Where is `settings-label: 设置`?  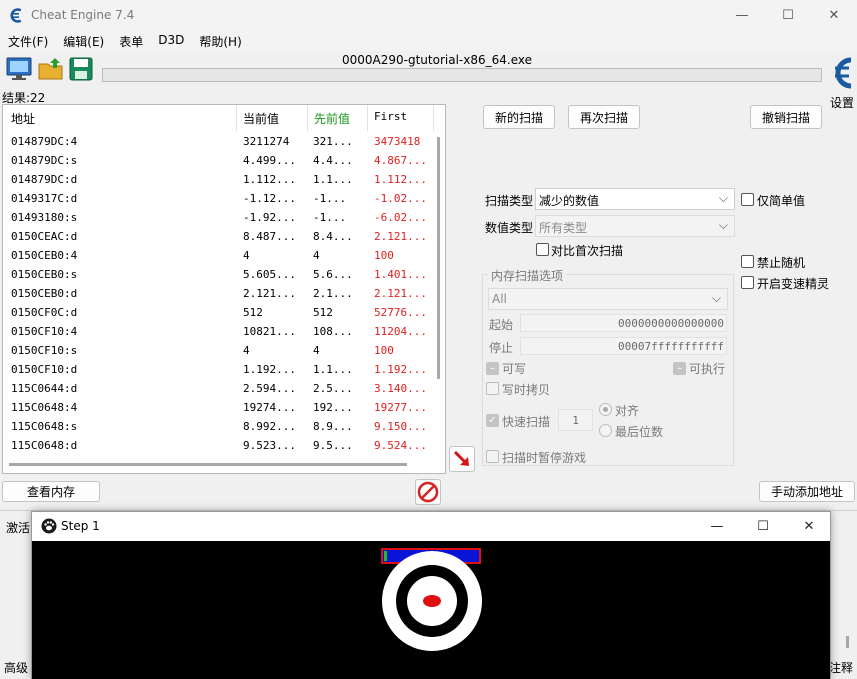 settings-label: 设置 is located at coordinates (842, 102).